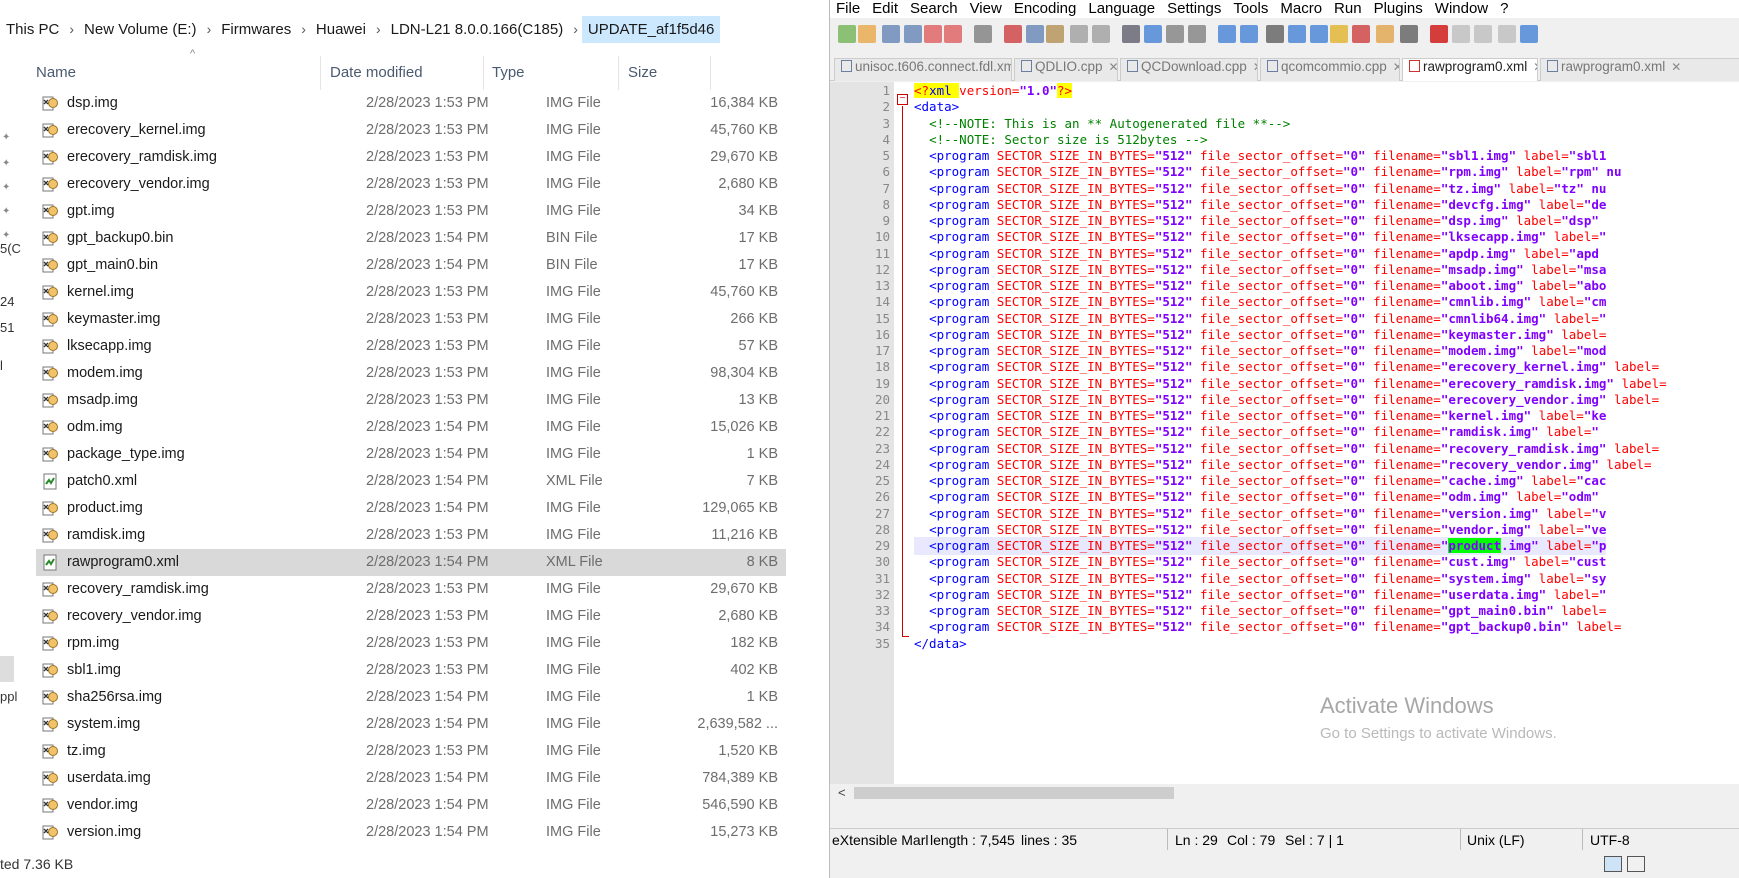 The image size is (1739, 878). What do you see at coordinates (1483, 34) in the screenshot?
I see `playback-icon` at bounding box center [1483, 34].